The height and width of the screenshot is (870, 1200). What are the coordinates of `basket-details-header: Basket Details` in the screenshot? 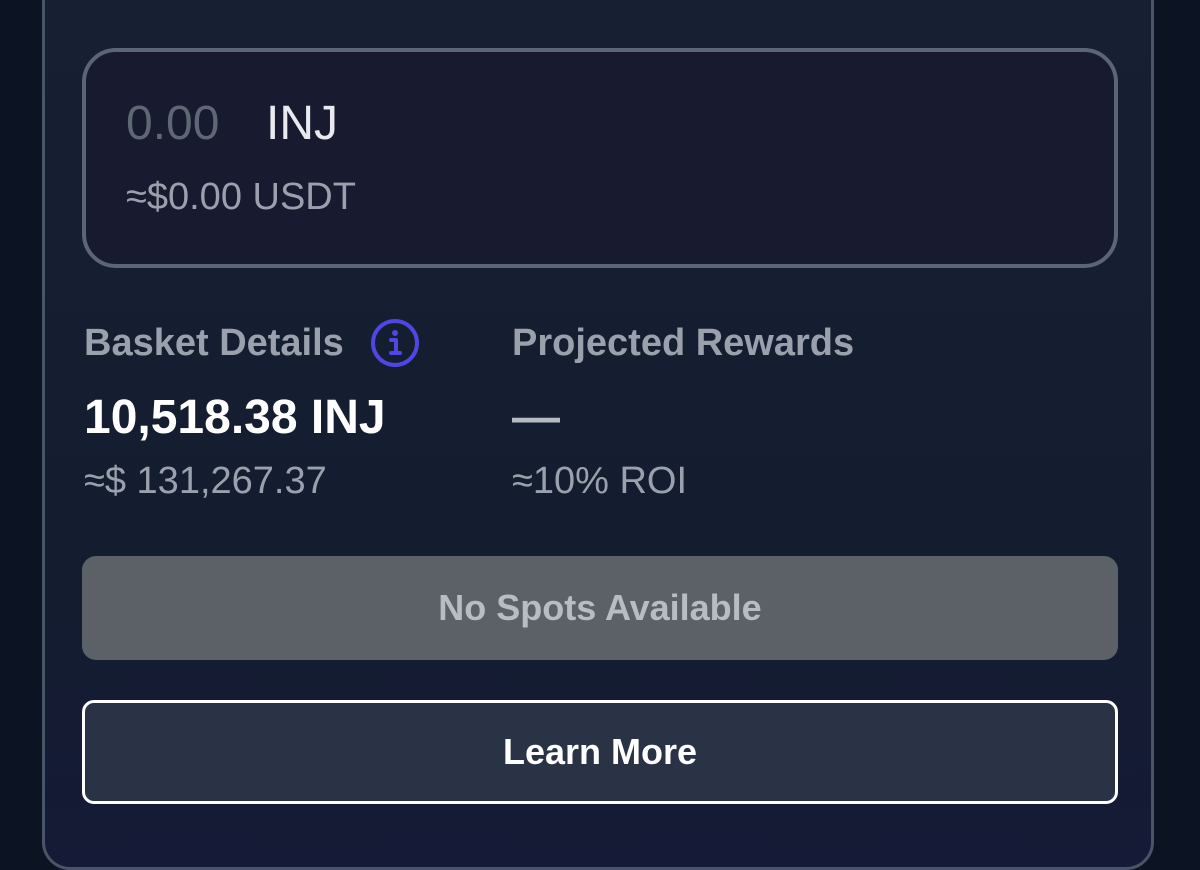 It's located at (252, 343).